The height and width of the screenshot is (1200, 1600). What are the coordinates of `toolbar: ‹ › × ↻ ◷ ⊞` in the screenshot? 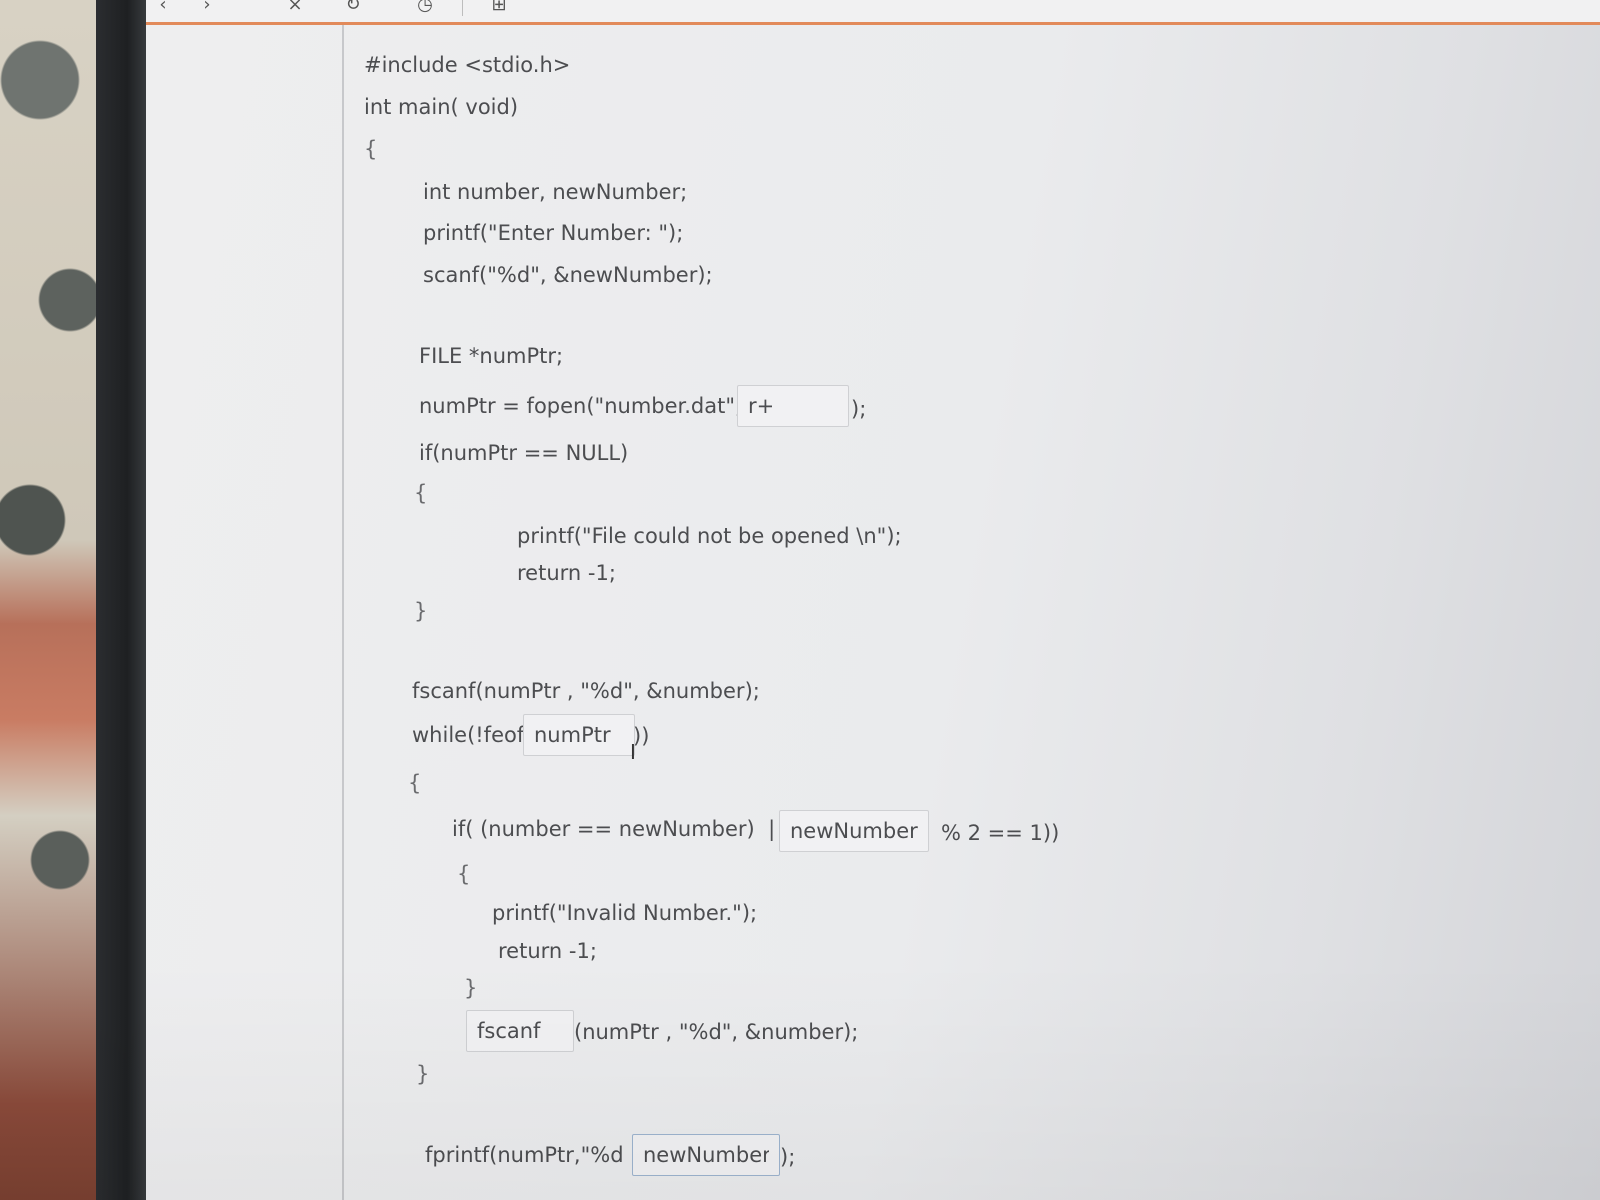 It's located at (873, 12).